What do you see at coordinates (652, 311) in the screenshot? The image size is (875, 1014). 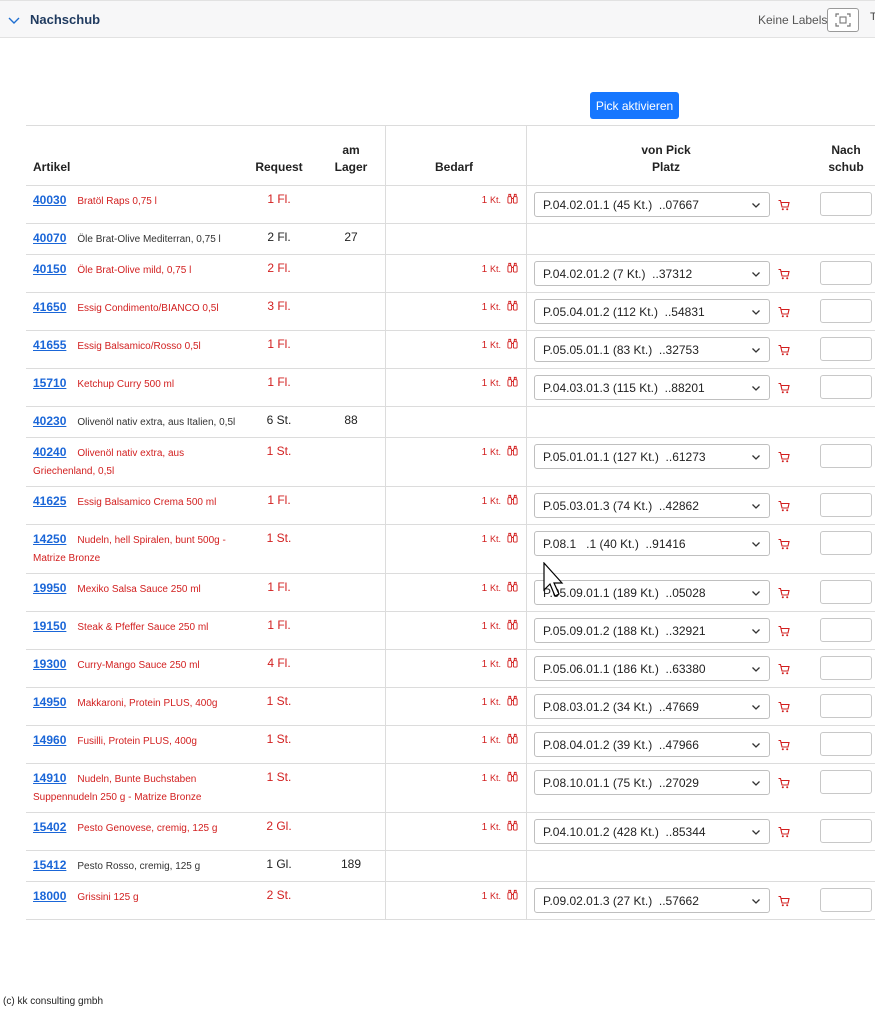 I see `pick-location-select: P.05.04.01.2 (112 Kt.) ..54831` at bounding box center [652, 311].